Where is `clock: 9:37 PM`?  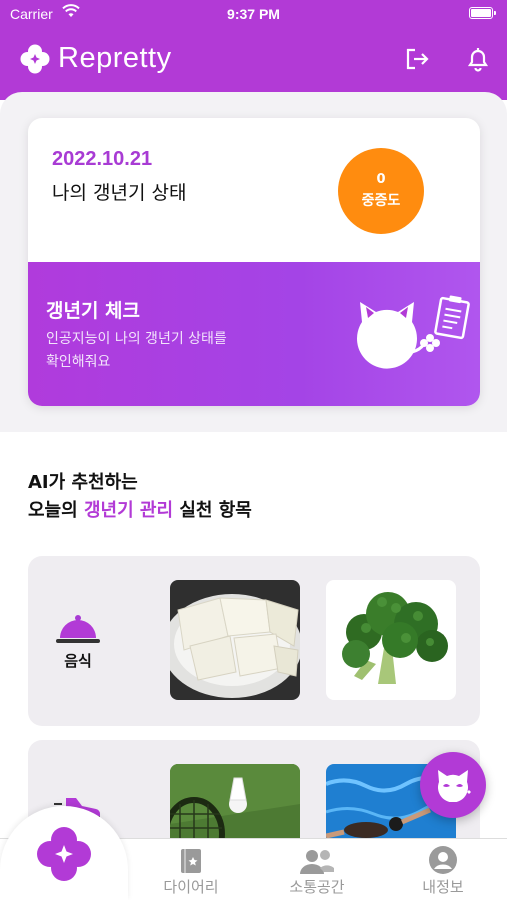 clock: 9:37 PM is located at coordinates (253, 14).